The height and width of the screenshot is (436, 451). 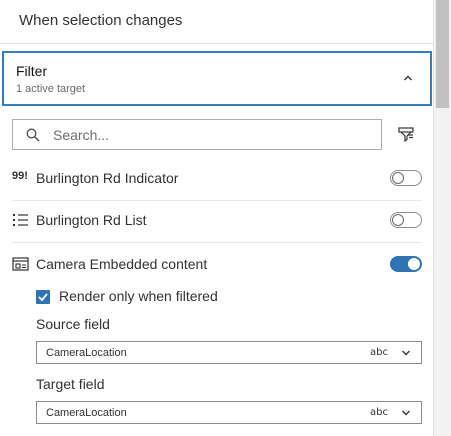 I want to click on source-field-select: CameraLocation abc, so click(x=229, y=352).